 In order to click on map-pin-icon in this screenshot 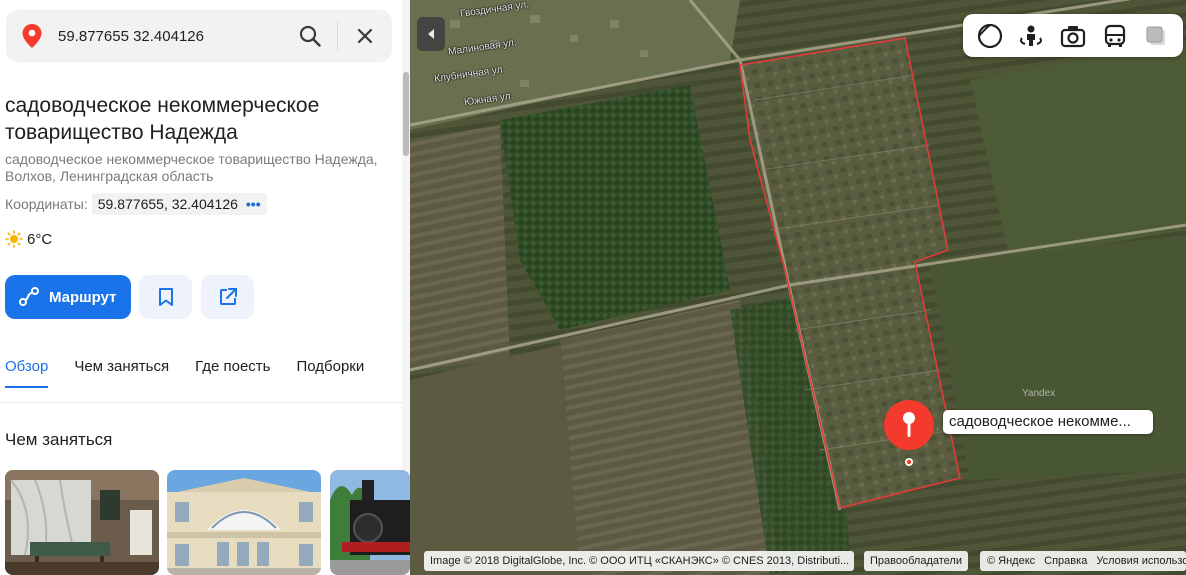, I will do `click(909, 433)`.